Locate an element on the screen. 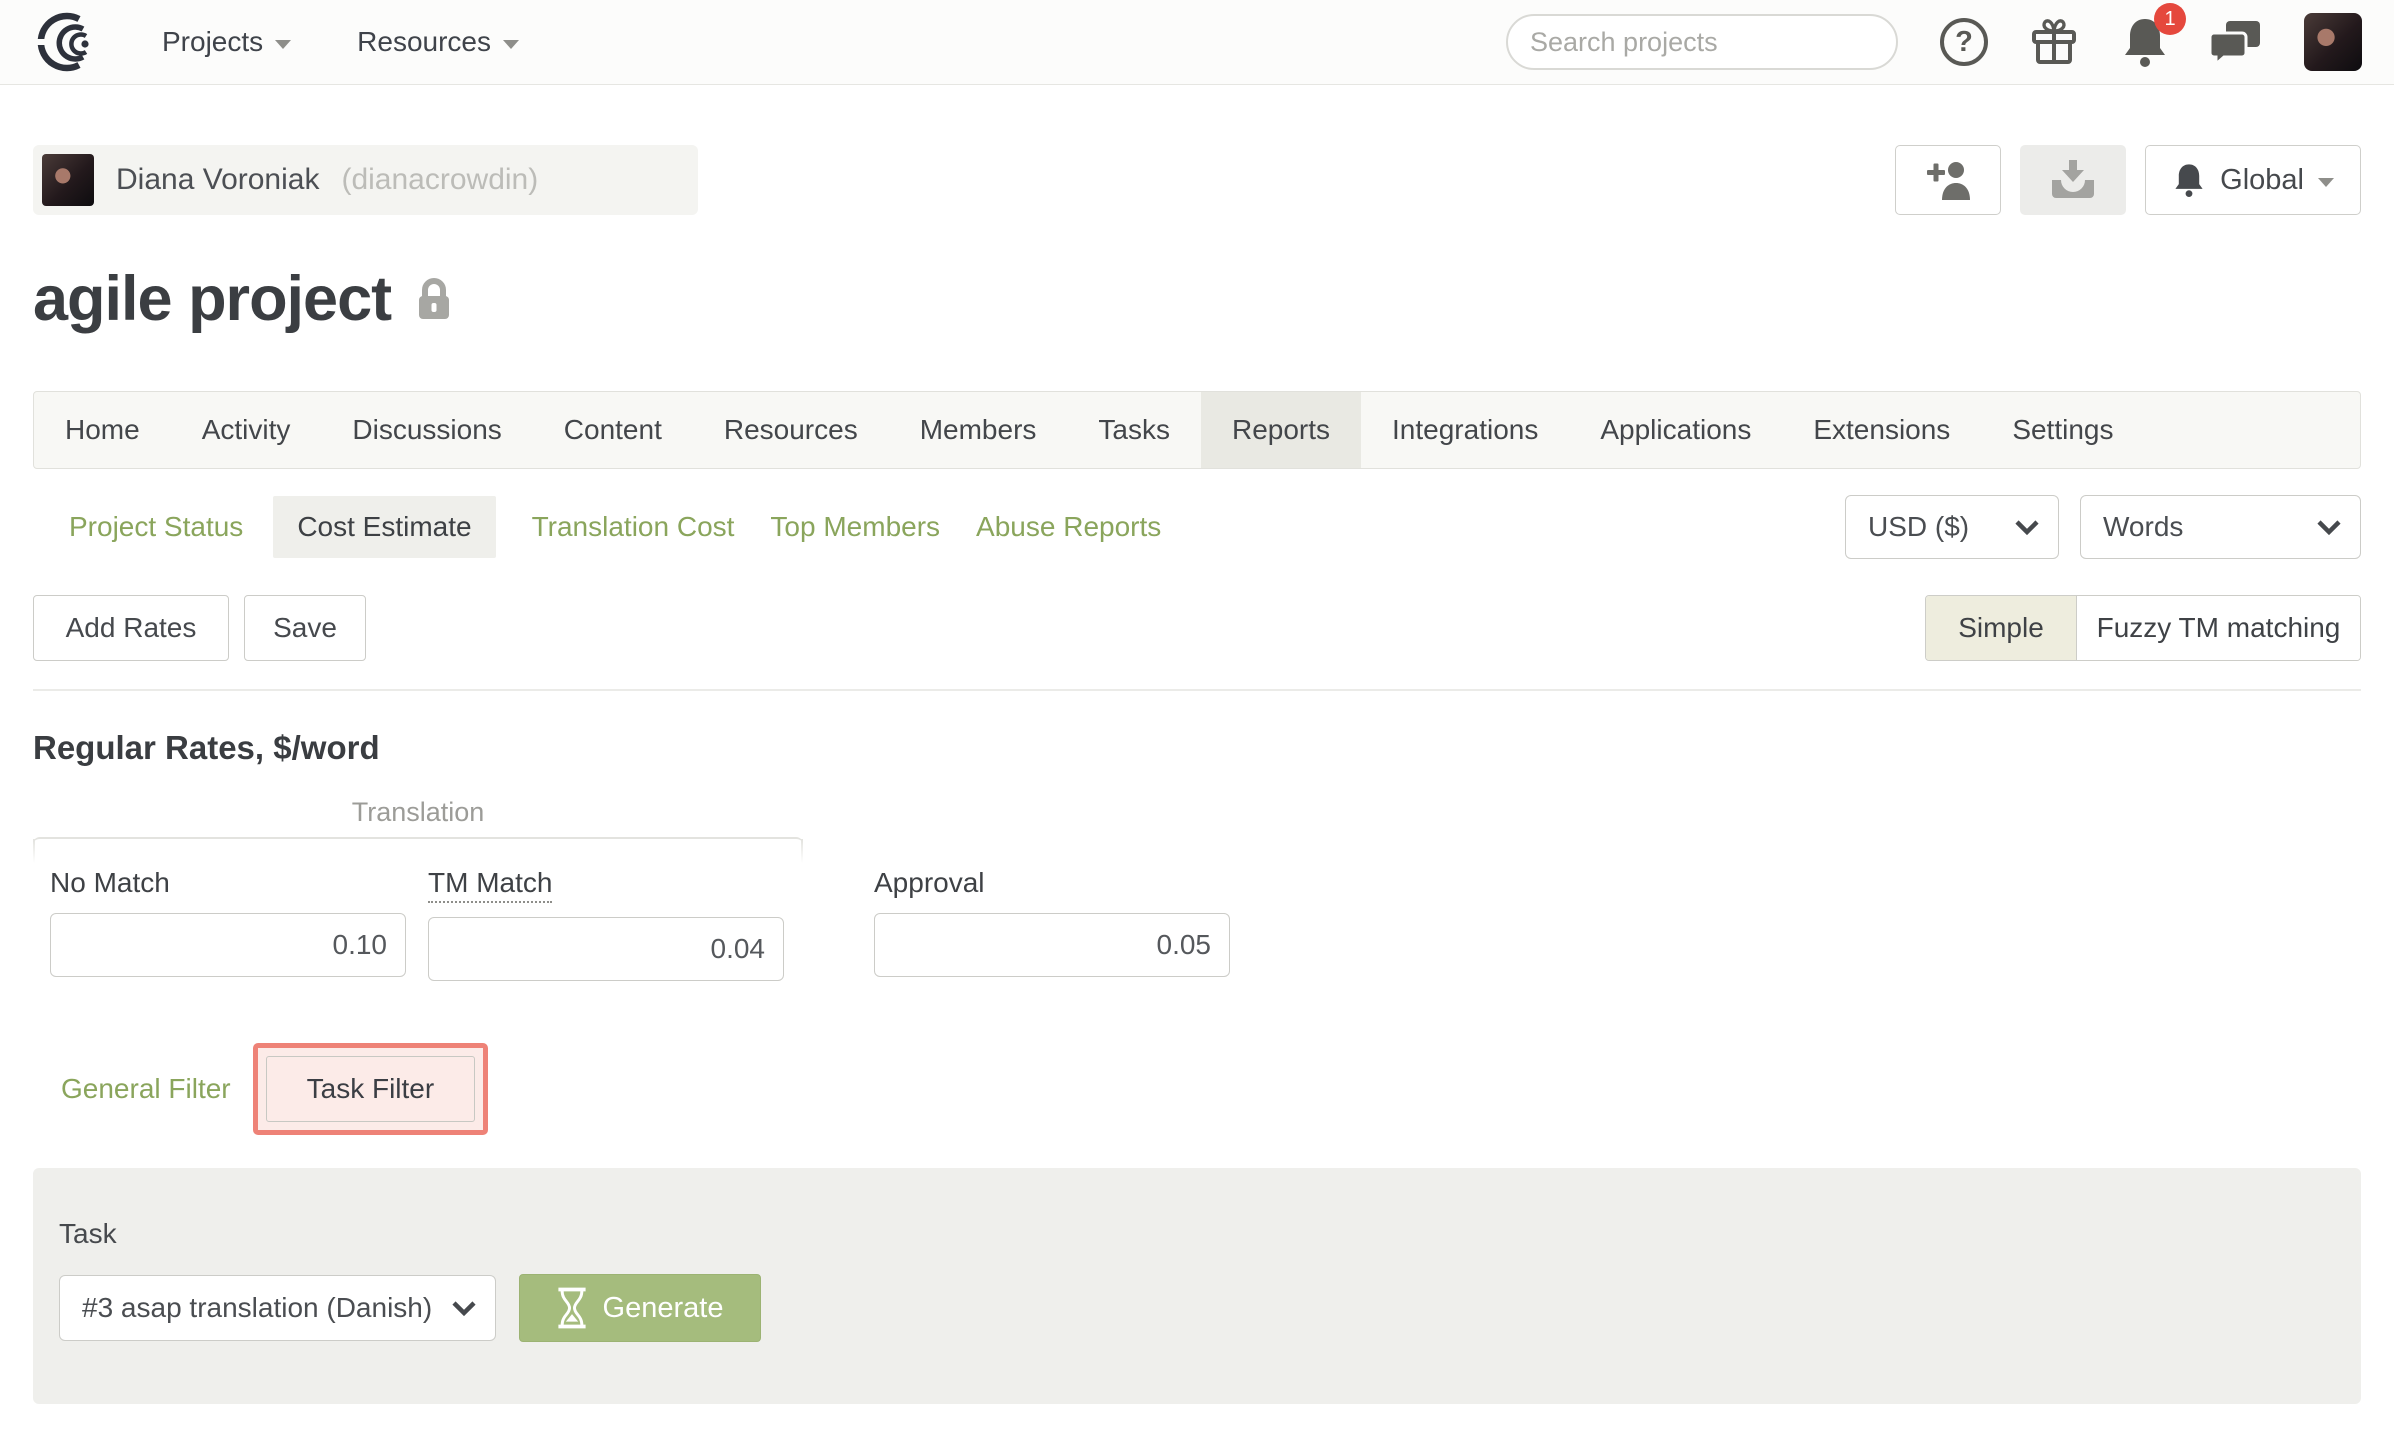  hourglass-icon is located at coordinates (571, 1308).